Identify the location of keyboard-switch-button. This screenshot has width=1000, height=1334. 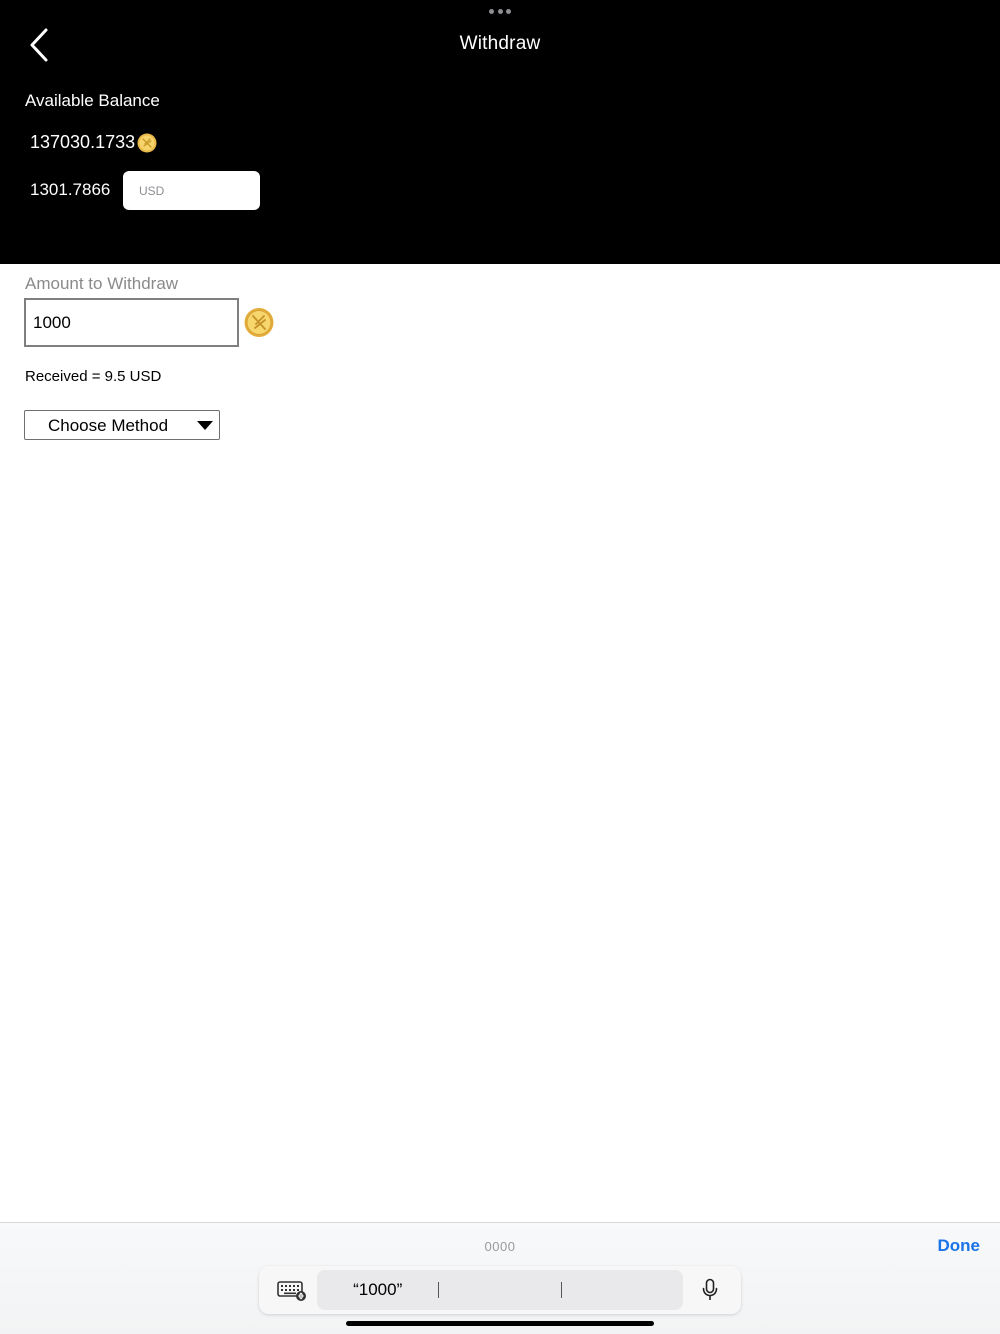
(292, 1290).